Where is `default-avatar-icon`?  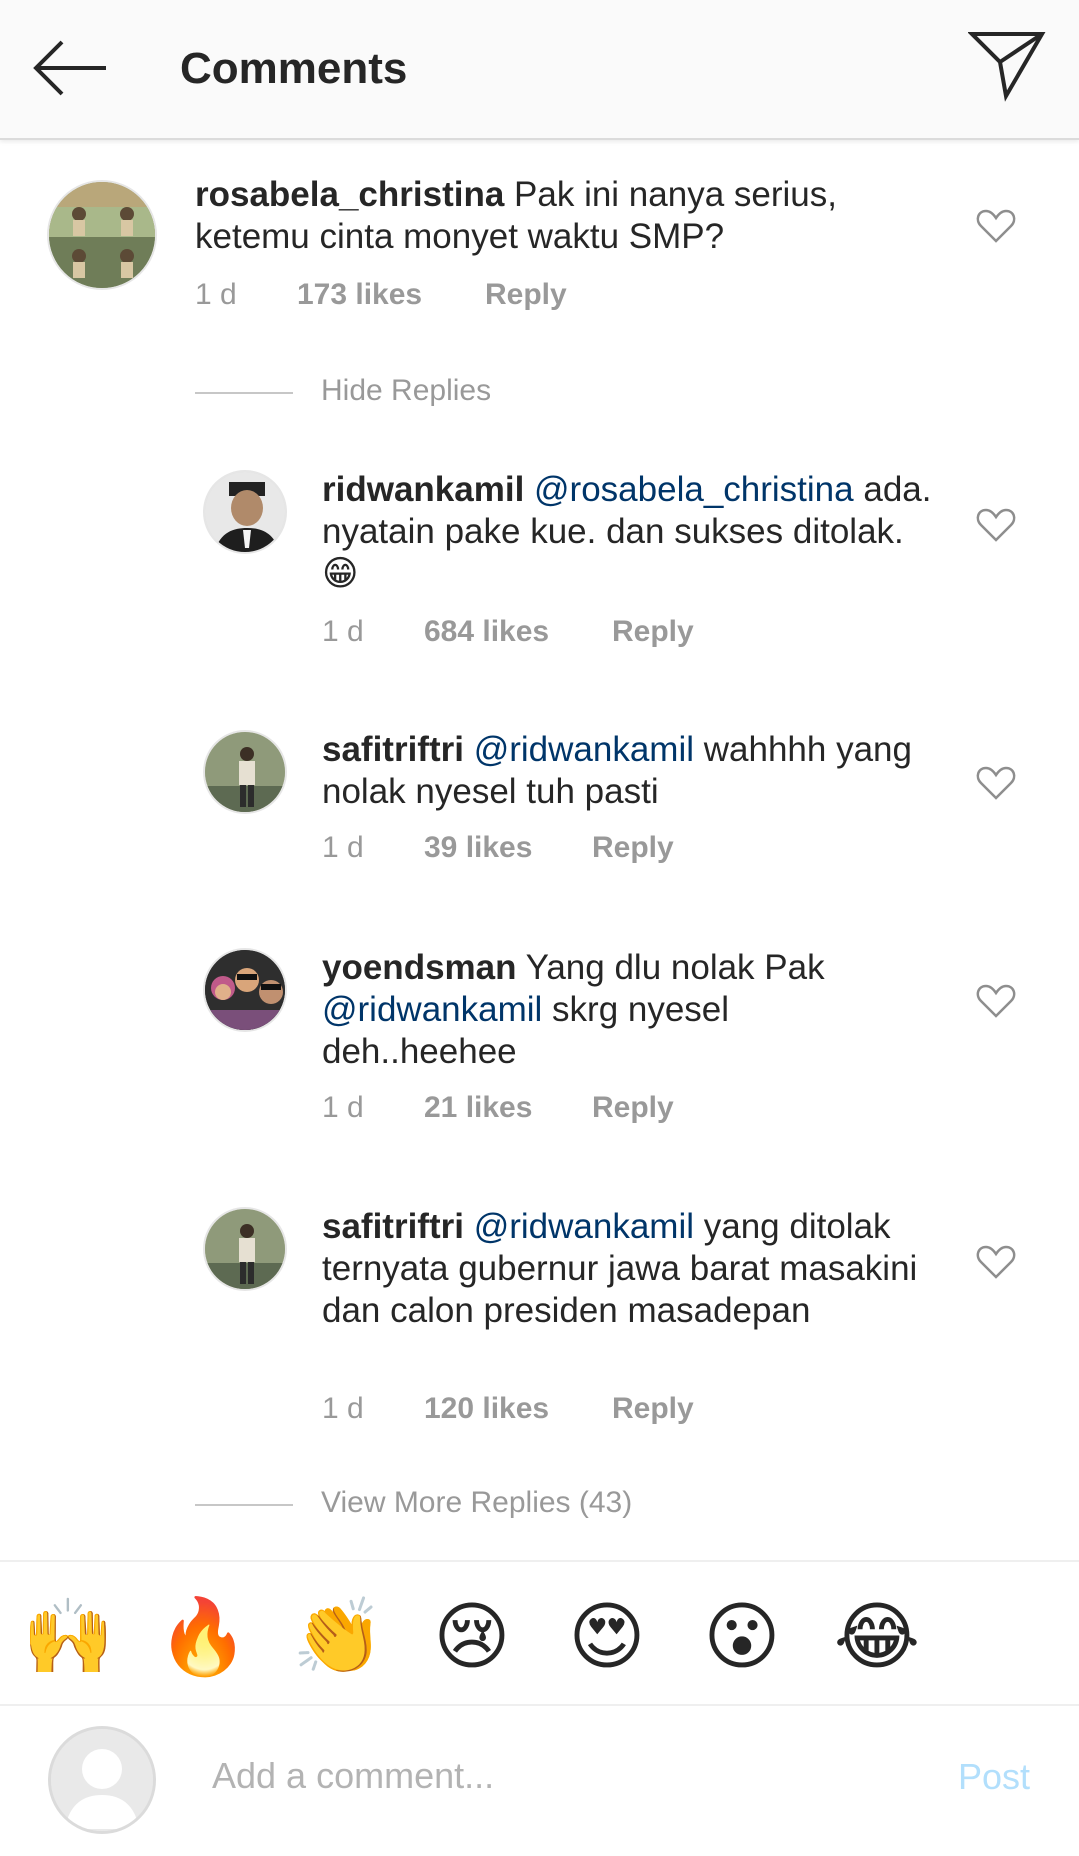
default-avatar-icon is located at coordinates (102, 1780).